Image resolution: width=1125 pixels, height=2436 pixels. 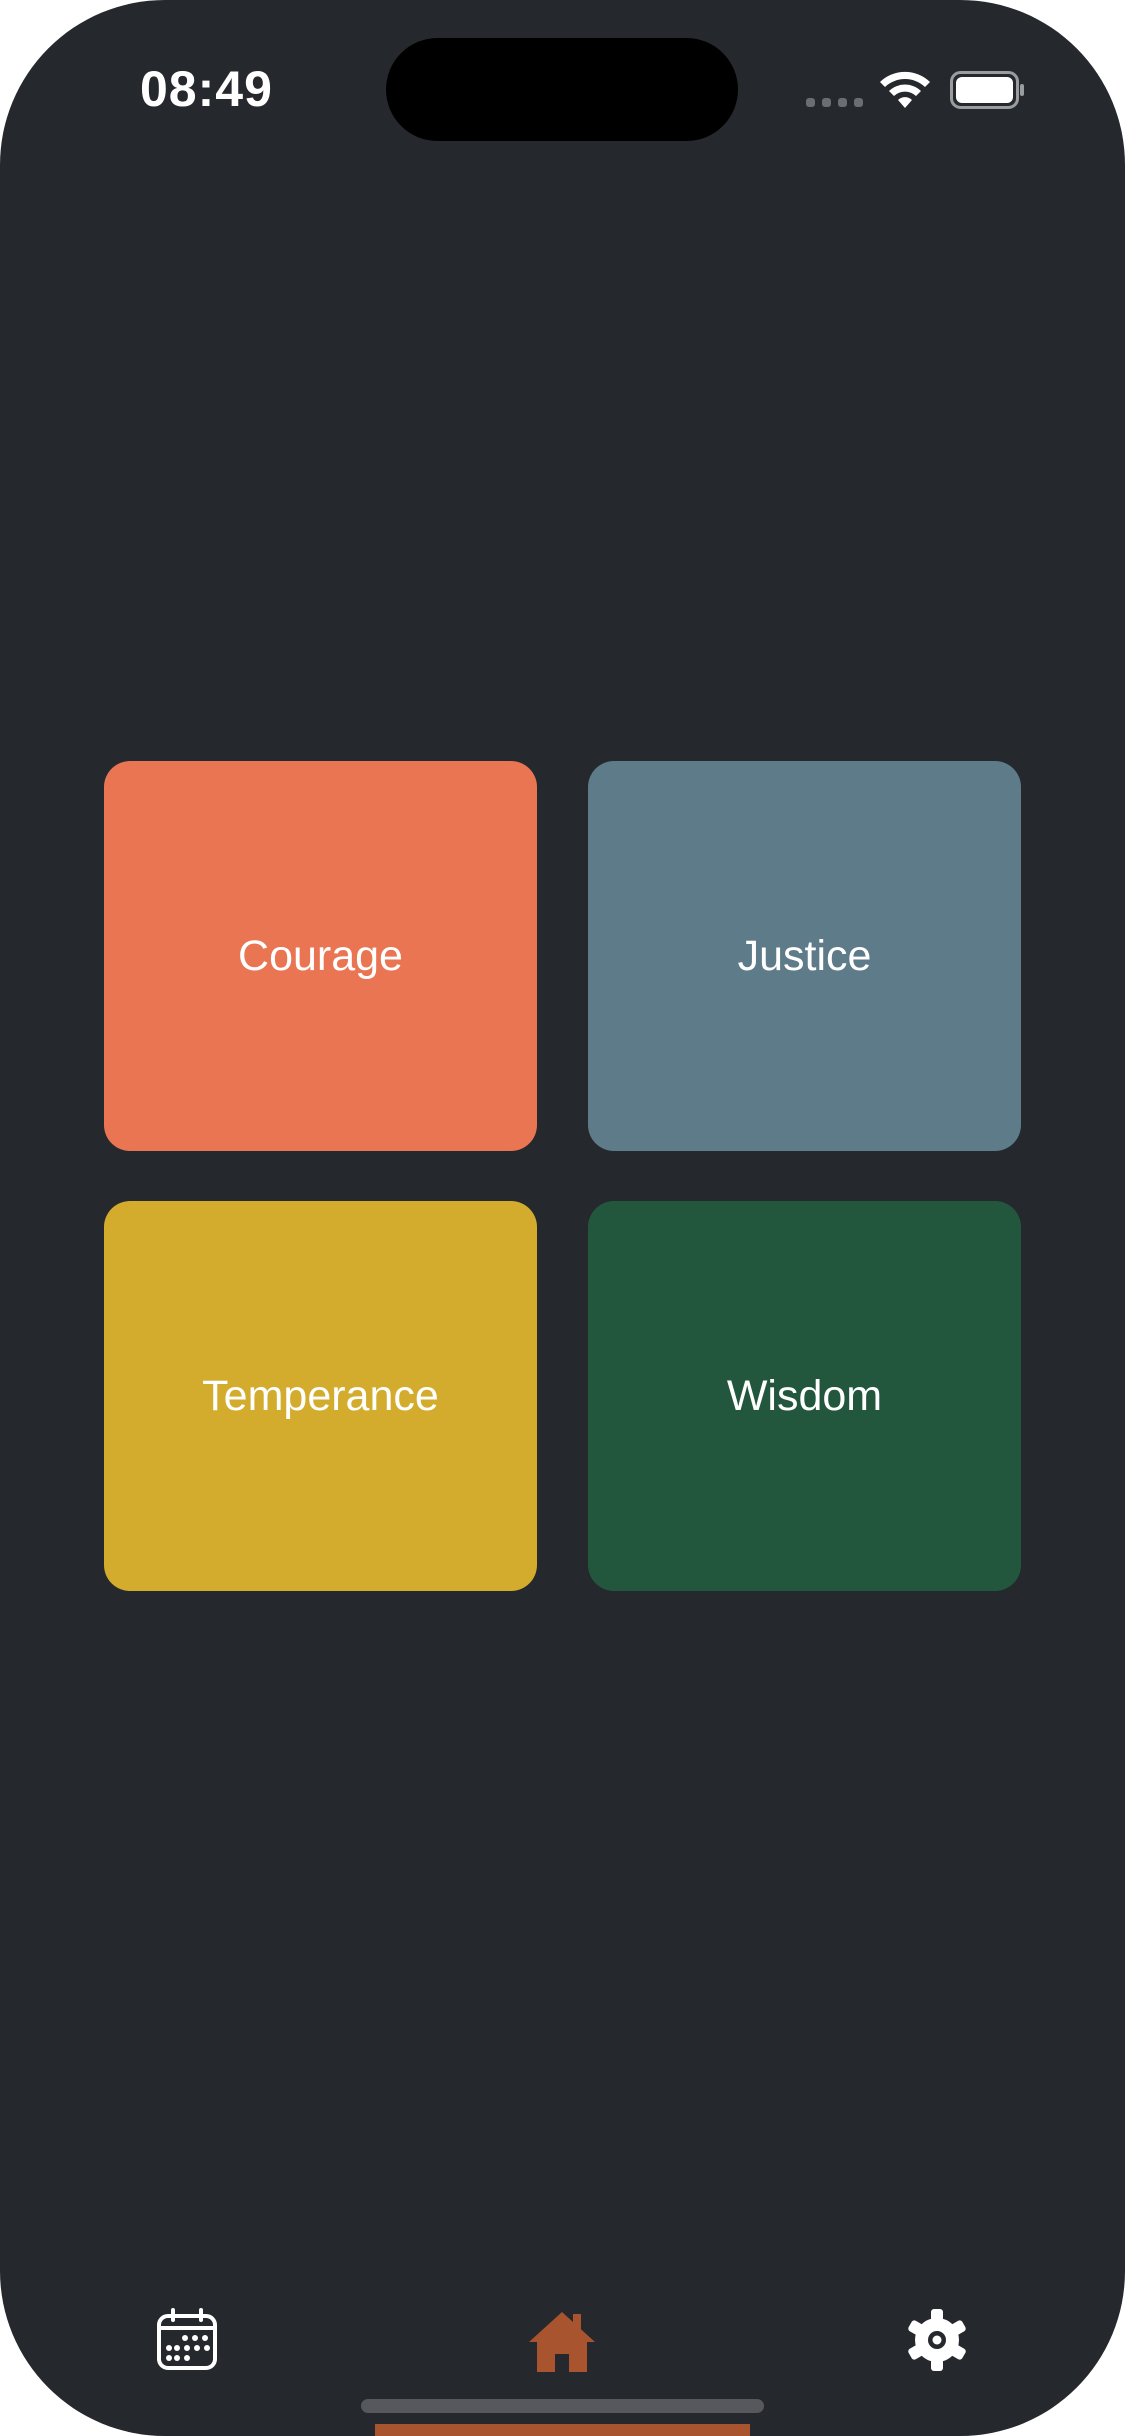 I want to click on temperance-tile: Temperance, so click(x=320, y=1396).